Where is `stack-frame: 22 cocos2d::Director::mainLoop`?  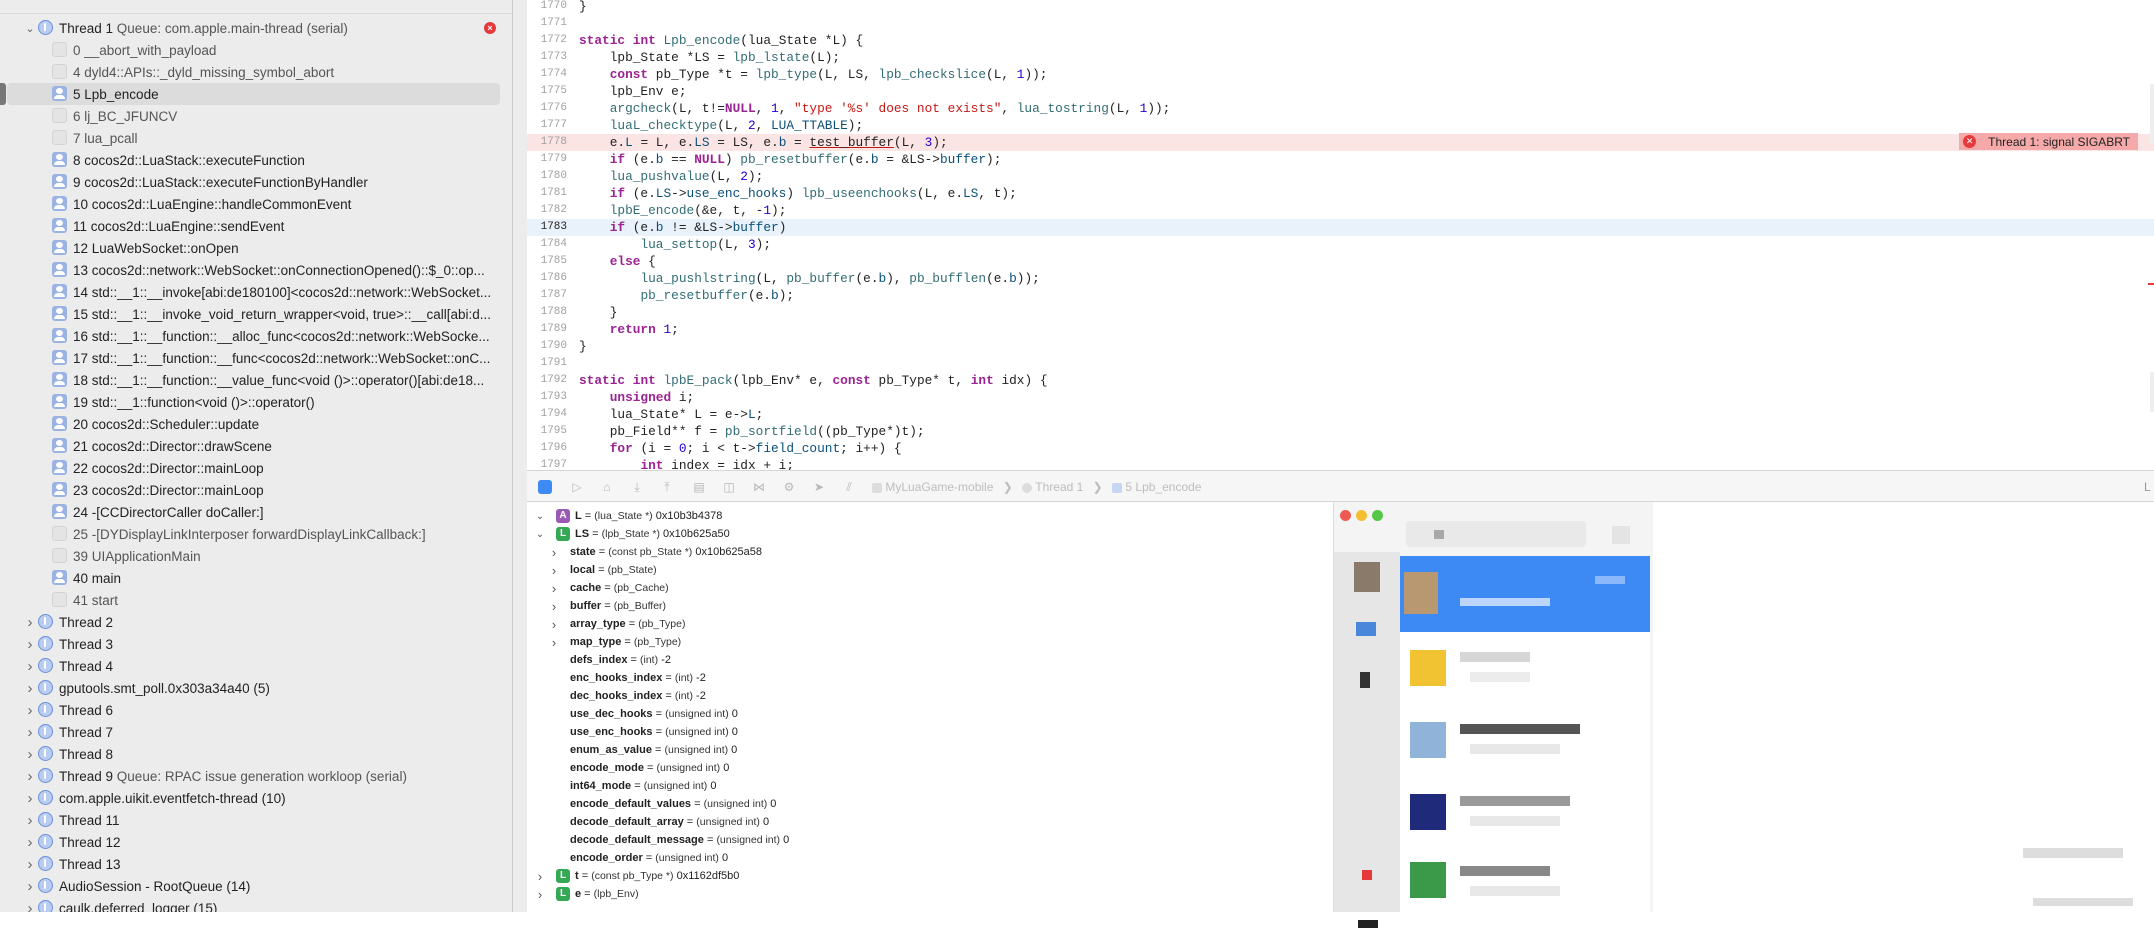 stack-frame: 22 cocos2d::Director::mainLoop is located at coordinates (256, 468).